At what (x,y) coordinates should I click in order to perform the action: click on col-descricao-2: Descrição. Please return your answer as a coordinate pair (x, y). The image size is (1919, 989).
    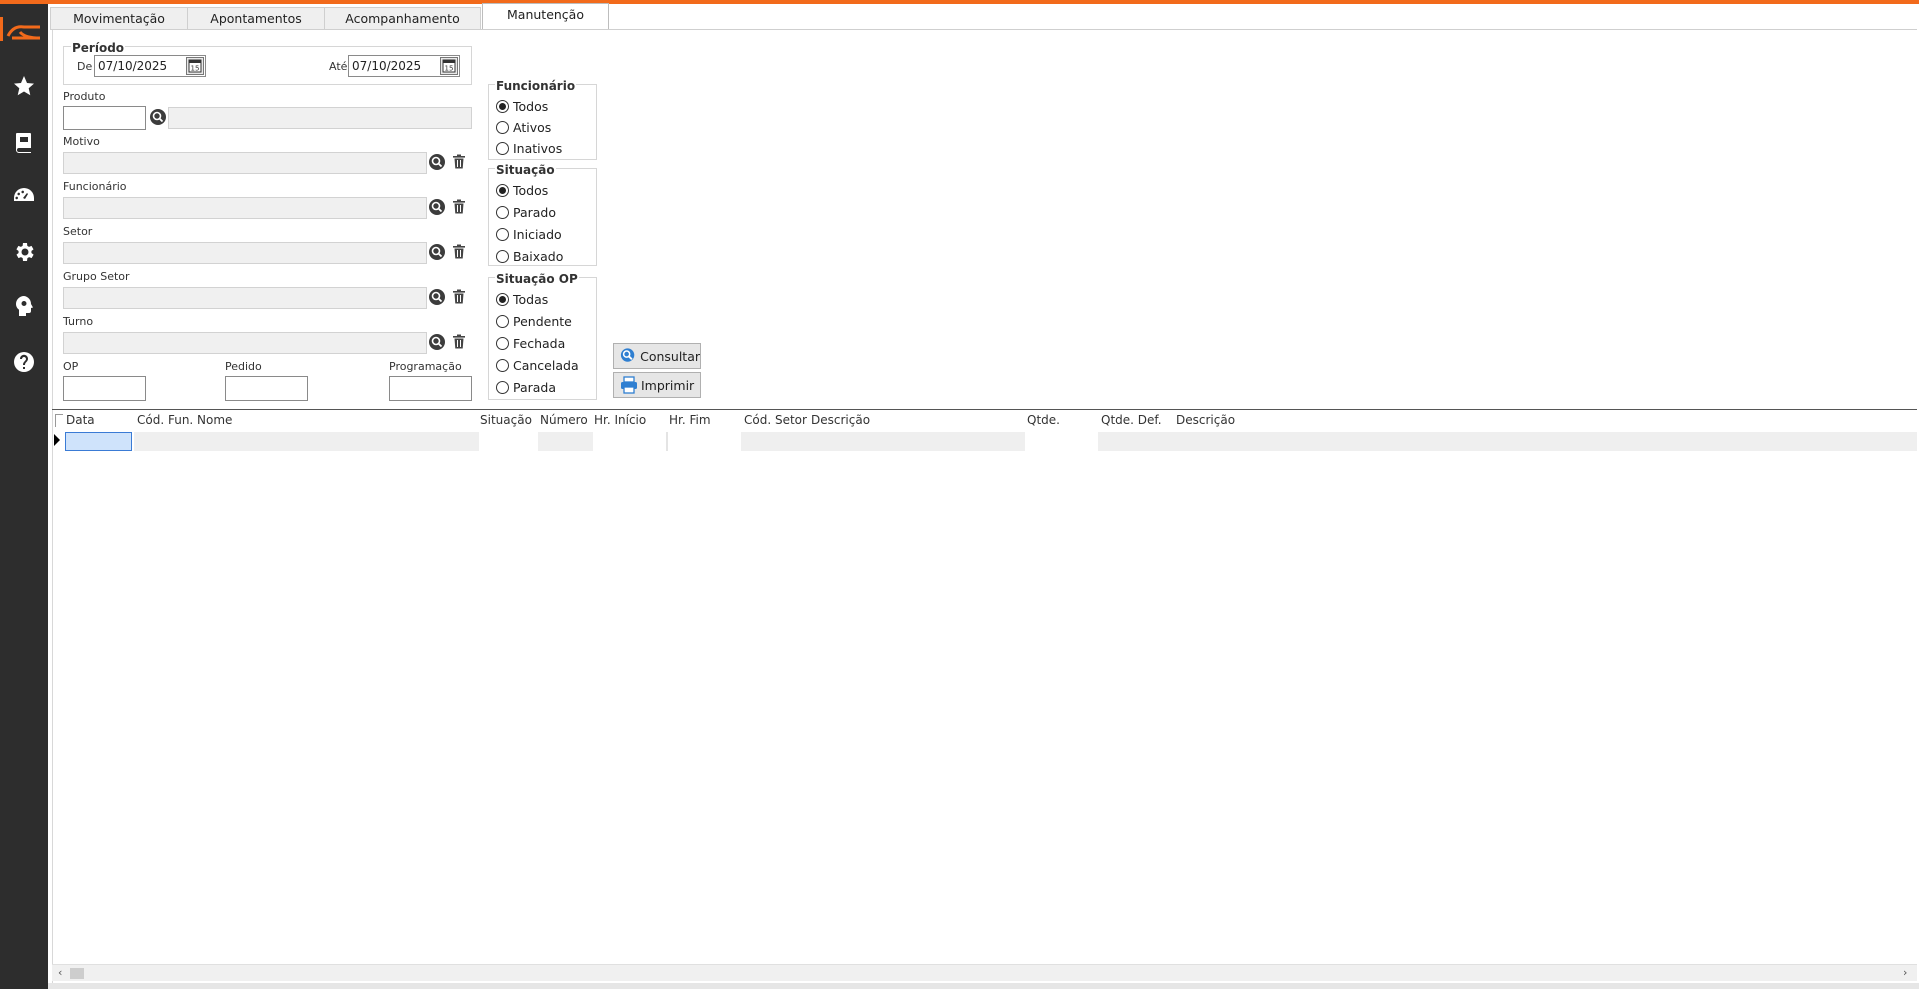
    Looking at the image, I should click on (1205, 420).